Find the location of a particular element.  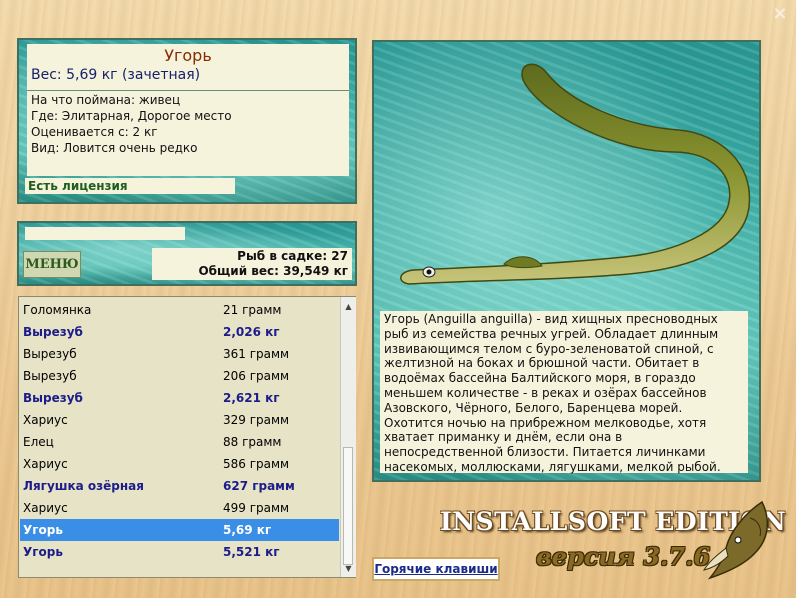

fish-name: Угорь is located at coordinates (188, 55).